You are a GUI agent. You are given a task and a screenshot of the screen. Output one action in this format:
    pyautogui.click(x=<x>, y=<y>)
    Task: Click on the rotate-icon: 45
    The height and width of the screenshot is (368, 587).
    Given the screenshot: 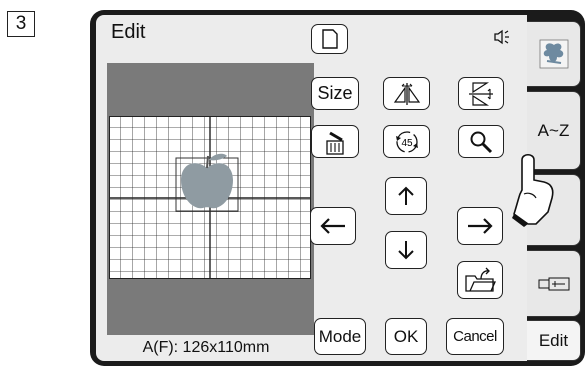 What is the action you would take?
    pyautogui.click(x=406, y=141)
    